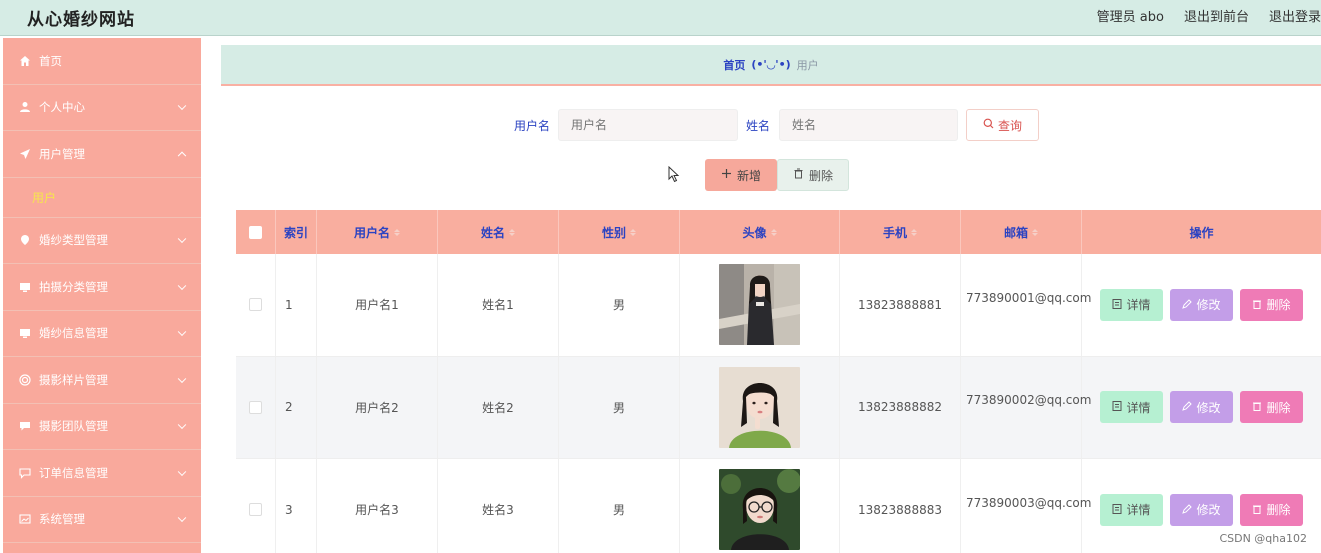 The width and height of the screenshot is (1321, 553). What do you see at coordinates (807, 65) in the screenshot?
I see `breadcrumb-current: 用户` at bounding box center [807, 65].